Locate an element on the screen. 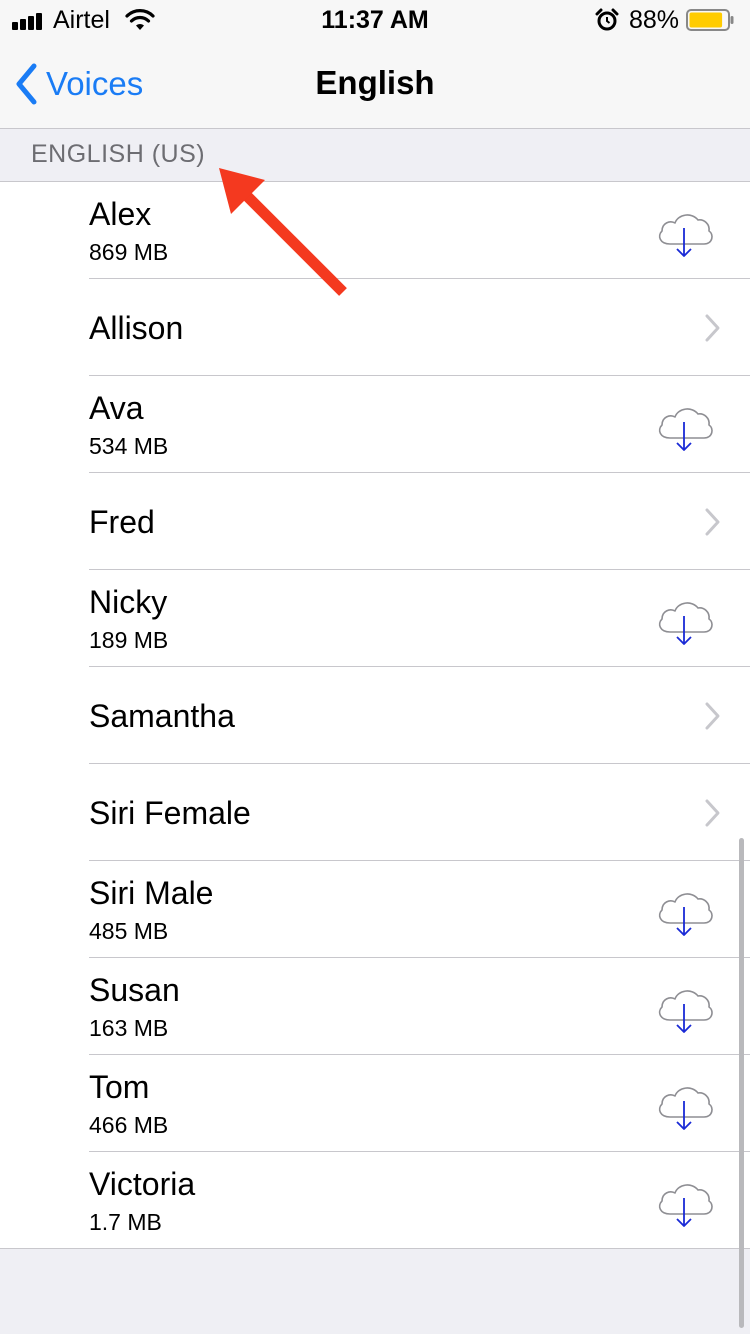 This screenshot has height=1334, width=750. voice-name: Alex is located at coordinates (120, 214).